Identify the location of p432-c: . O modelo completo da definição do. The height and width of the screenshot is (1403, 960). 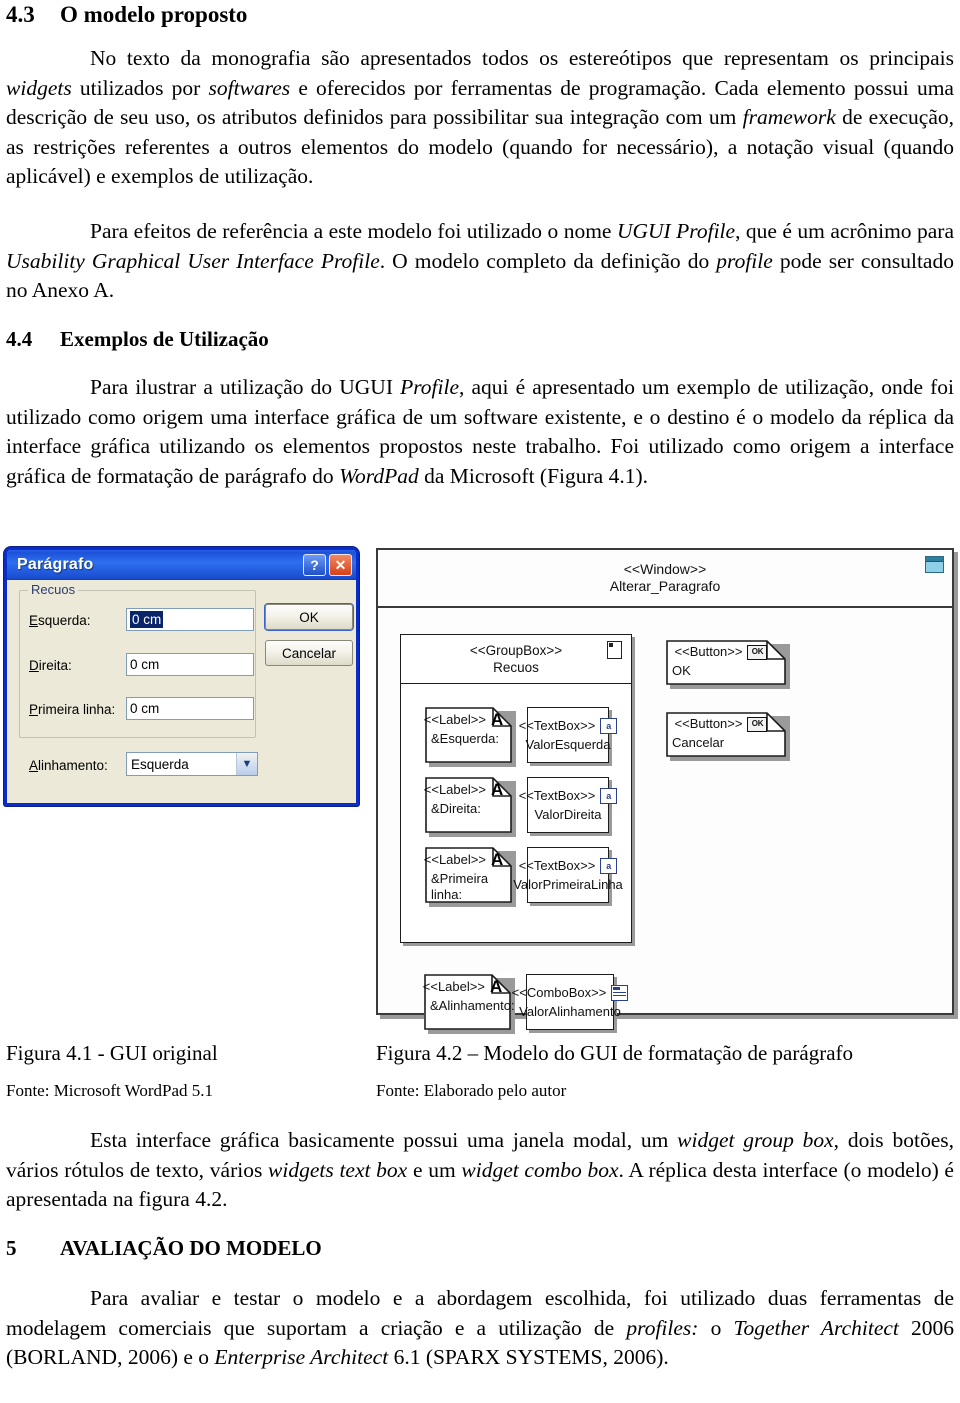
(548, 260).